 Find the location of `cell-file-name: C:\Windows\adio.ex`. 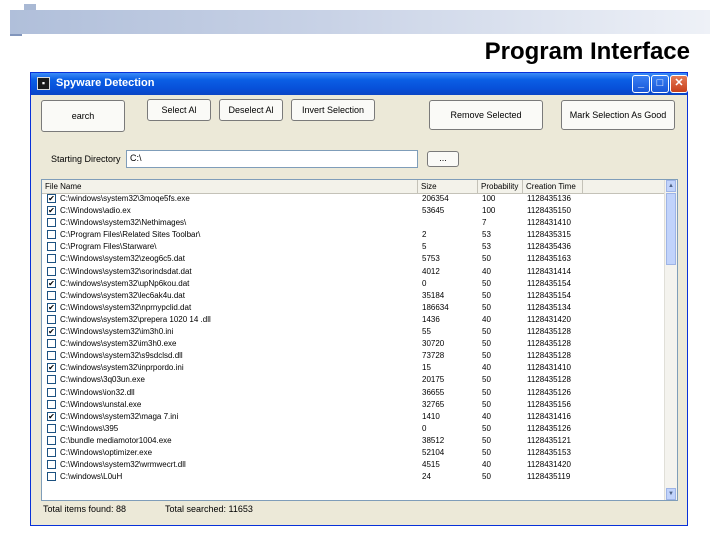

cell-file-name: C:\Windows\adio.ex is located at coordinates (95, 211).